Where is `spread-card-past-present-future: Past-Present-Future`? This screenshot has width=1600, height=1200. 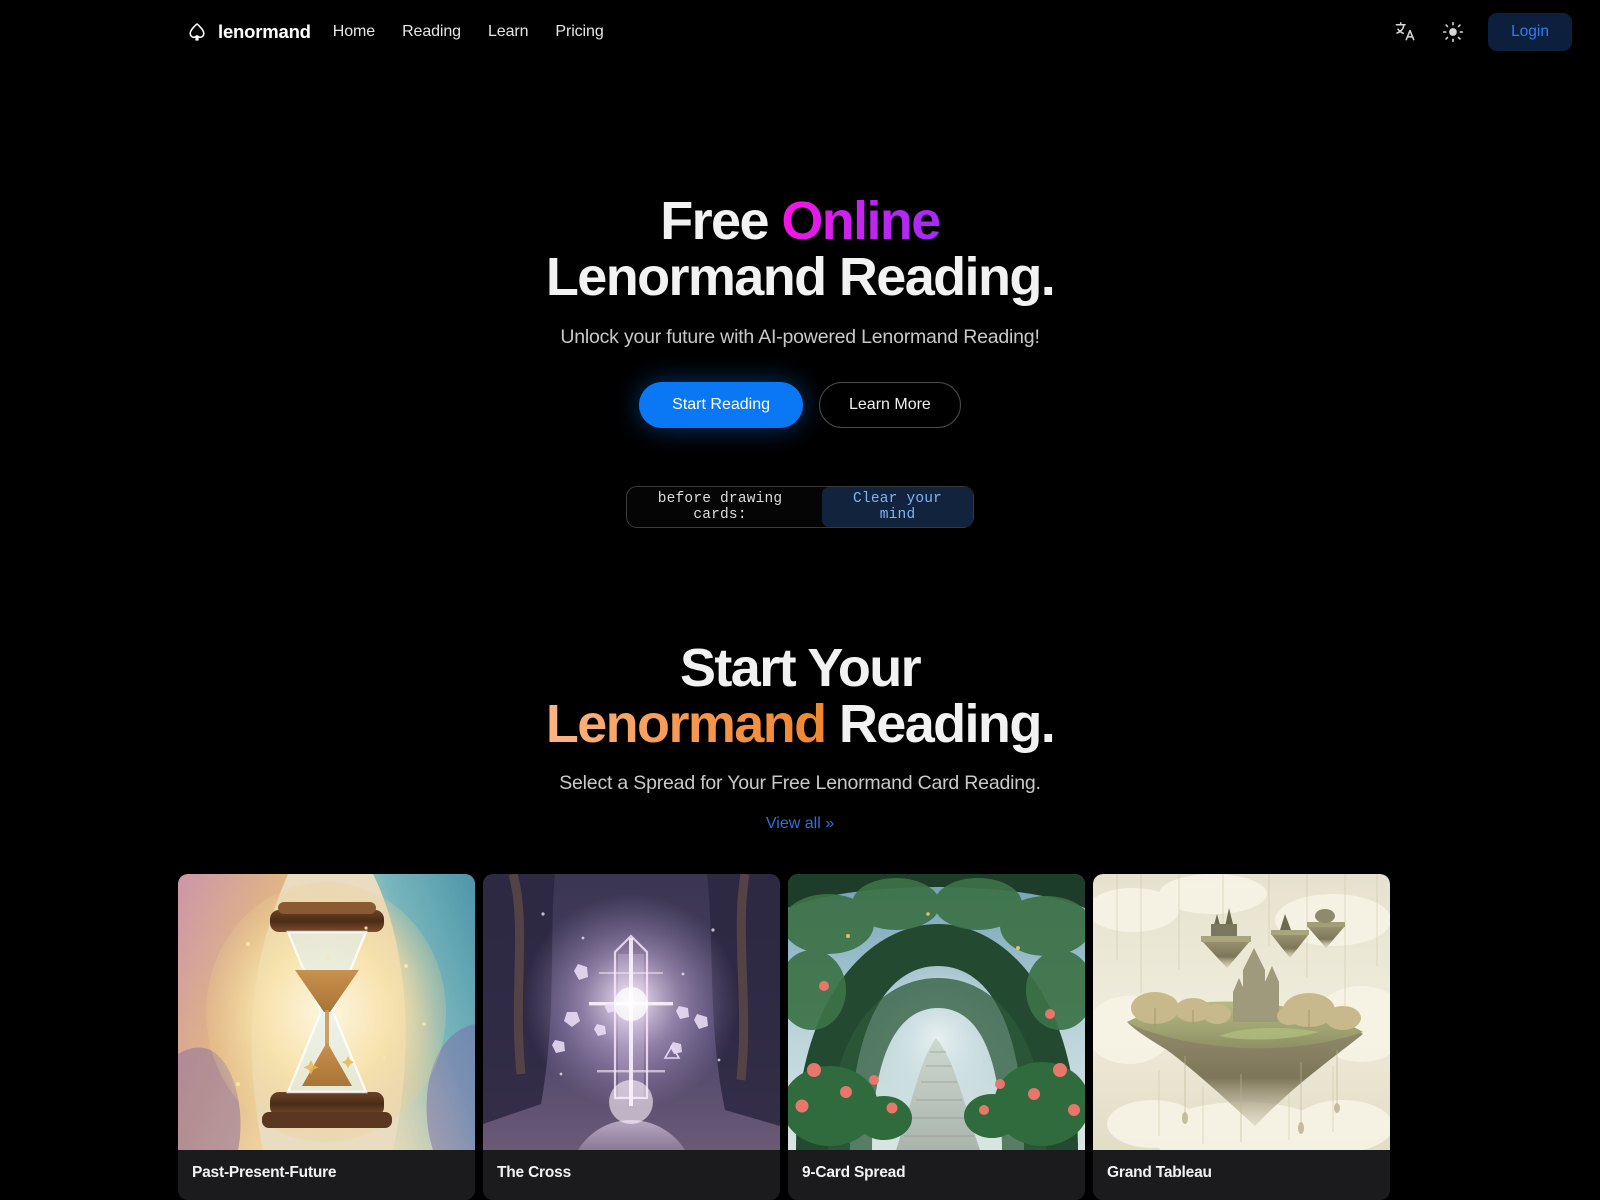 spread-card-past-present-future: Past-Present-Future is located at coordinates (326, 1037).